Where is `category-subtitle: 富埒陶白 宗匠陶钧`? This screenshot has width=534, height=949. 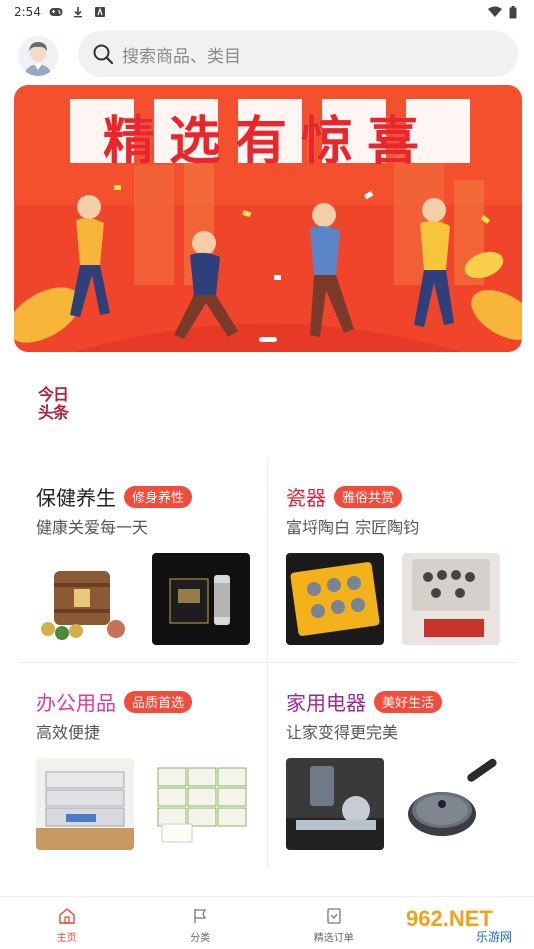 category-subtitle: 富埒陶白 宗匠陶钧 is located at coordinates (353, 527).